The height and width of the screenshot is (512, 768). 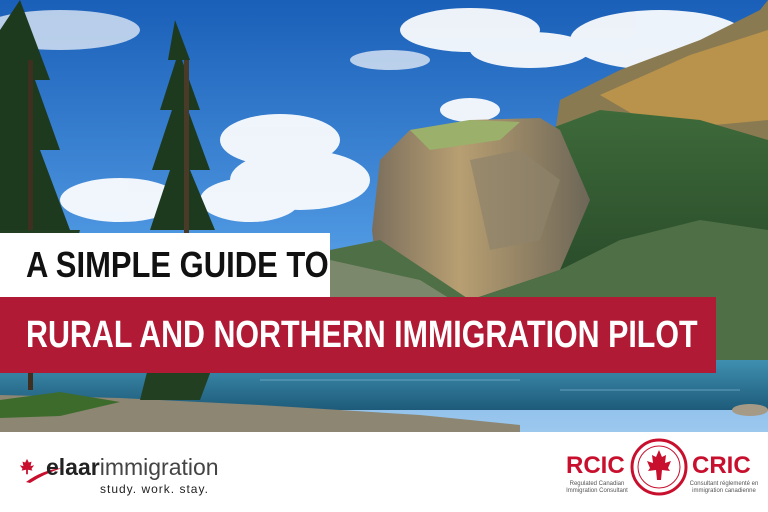 What do you see at coordinates (177, 264) in the screenshot?
I see `title-line-1: A SIMPLE GUIDE TO` at bounding box center [177, 264].